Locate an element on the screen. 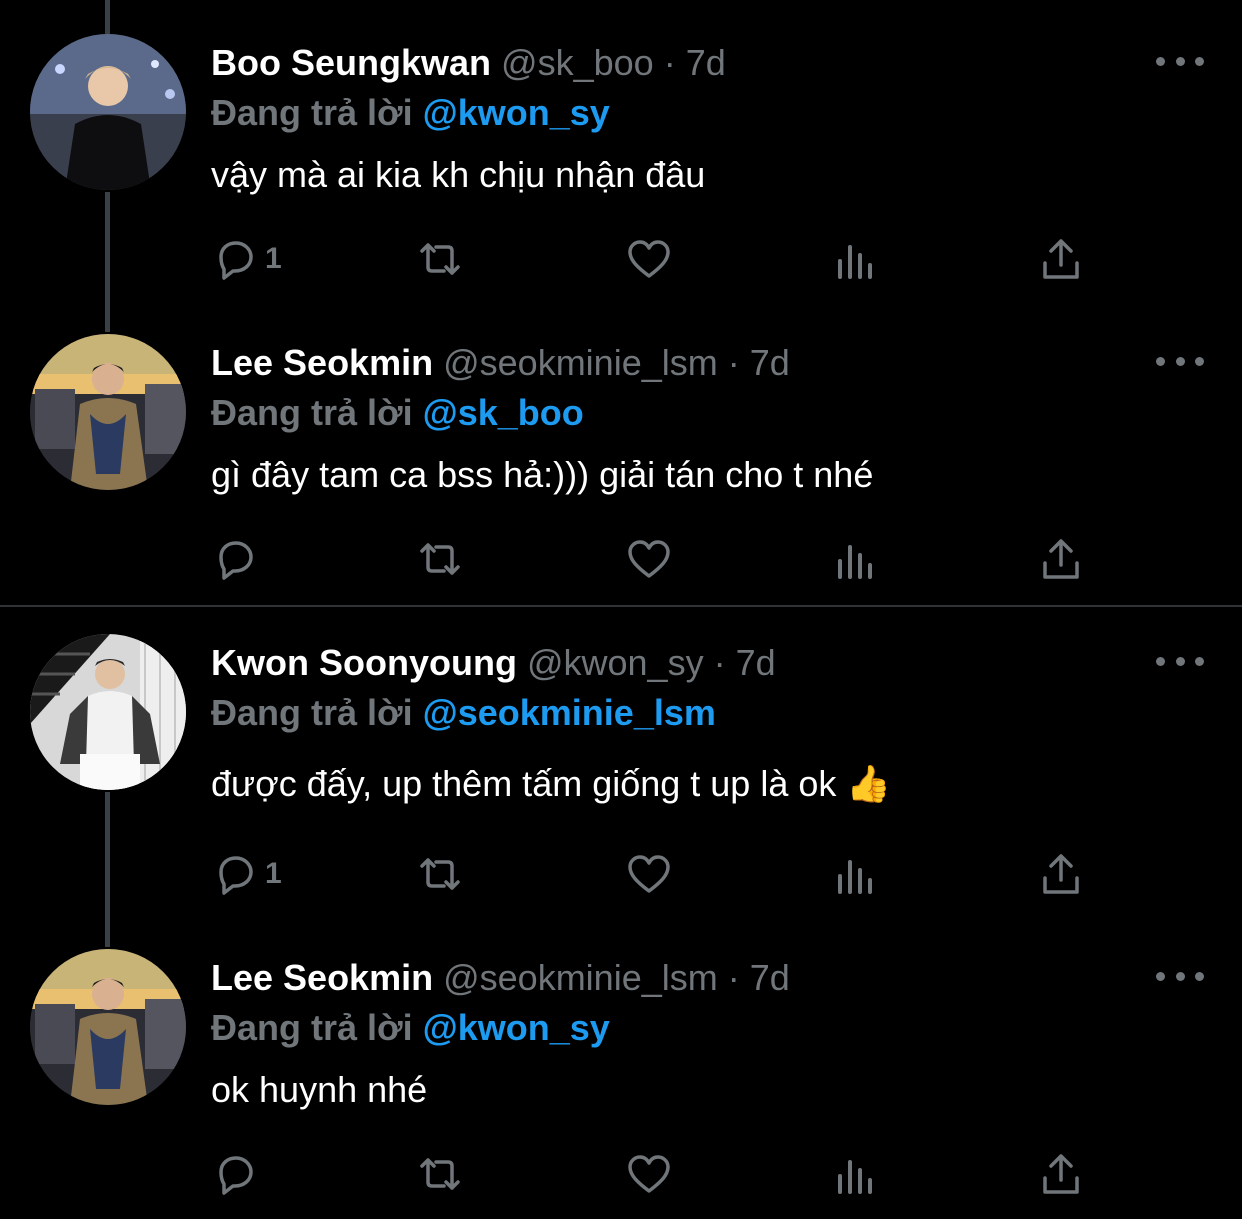  tweet-header: Kwon Soonyoung @kwon_sy · 7d is located at coordinates (493, 663).